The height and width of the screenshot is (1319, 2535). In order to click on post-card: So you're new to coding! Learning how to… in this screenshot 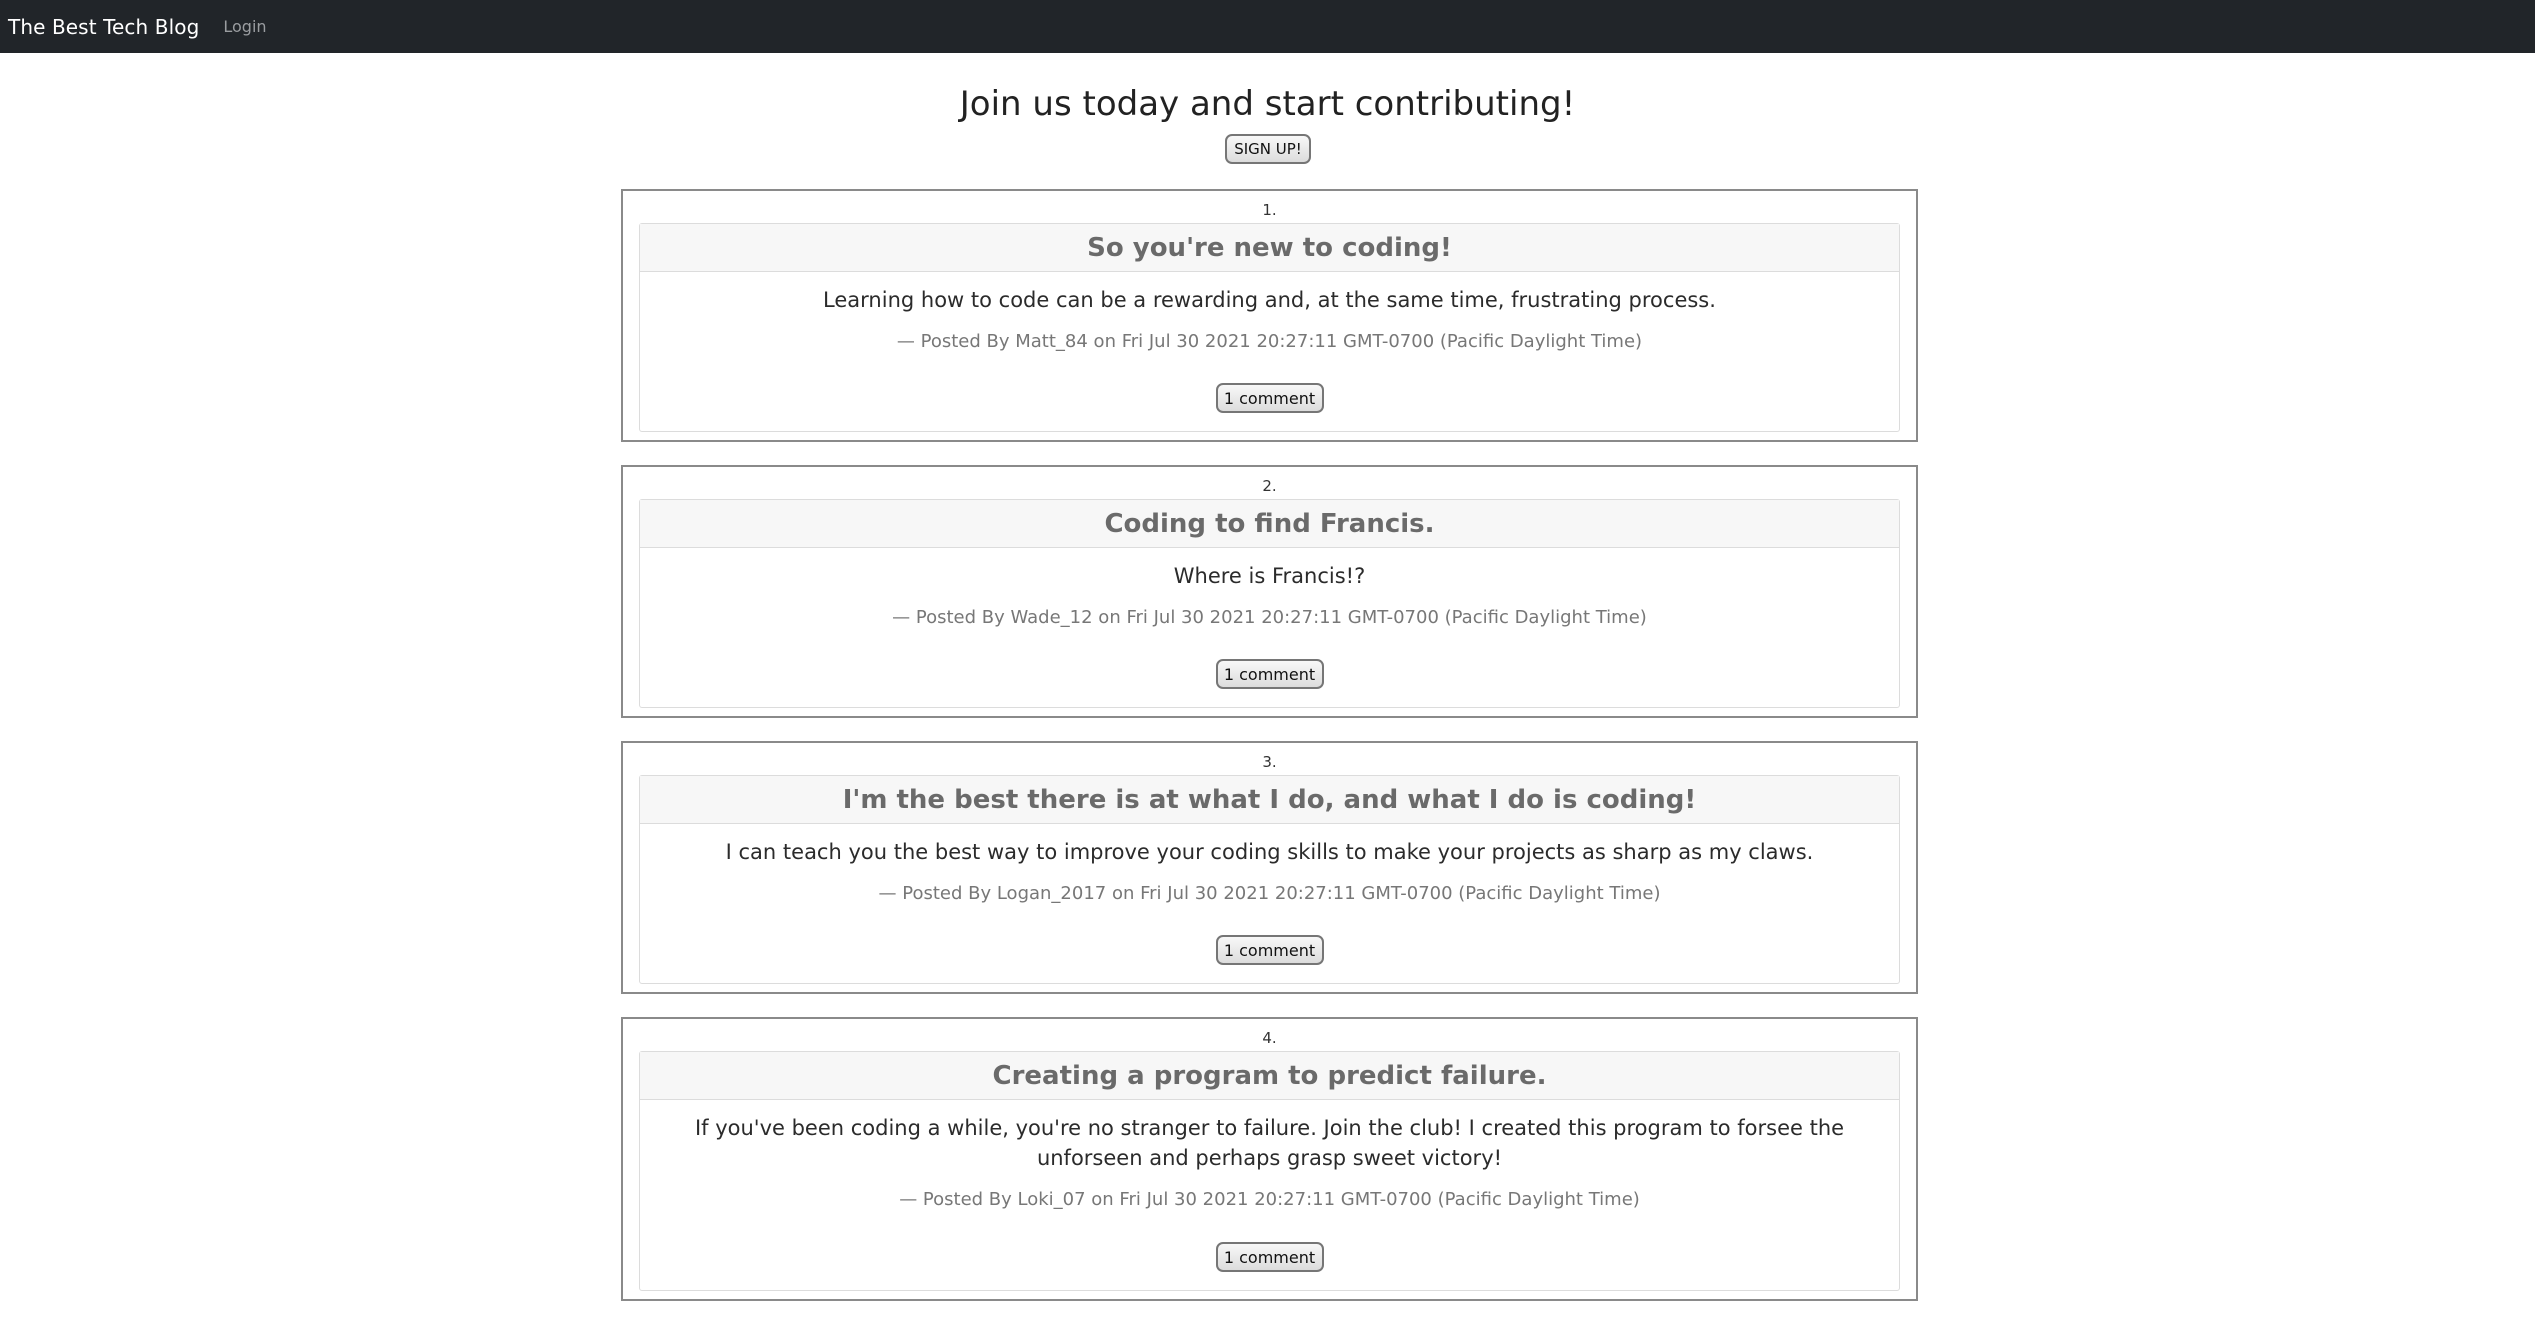, I will do `click(1269, 327)`.